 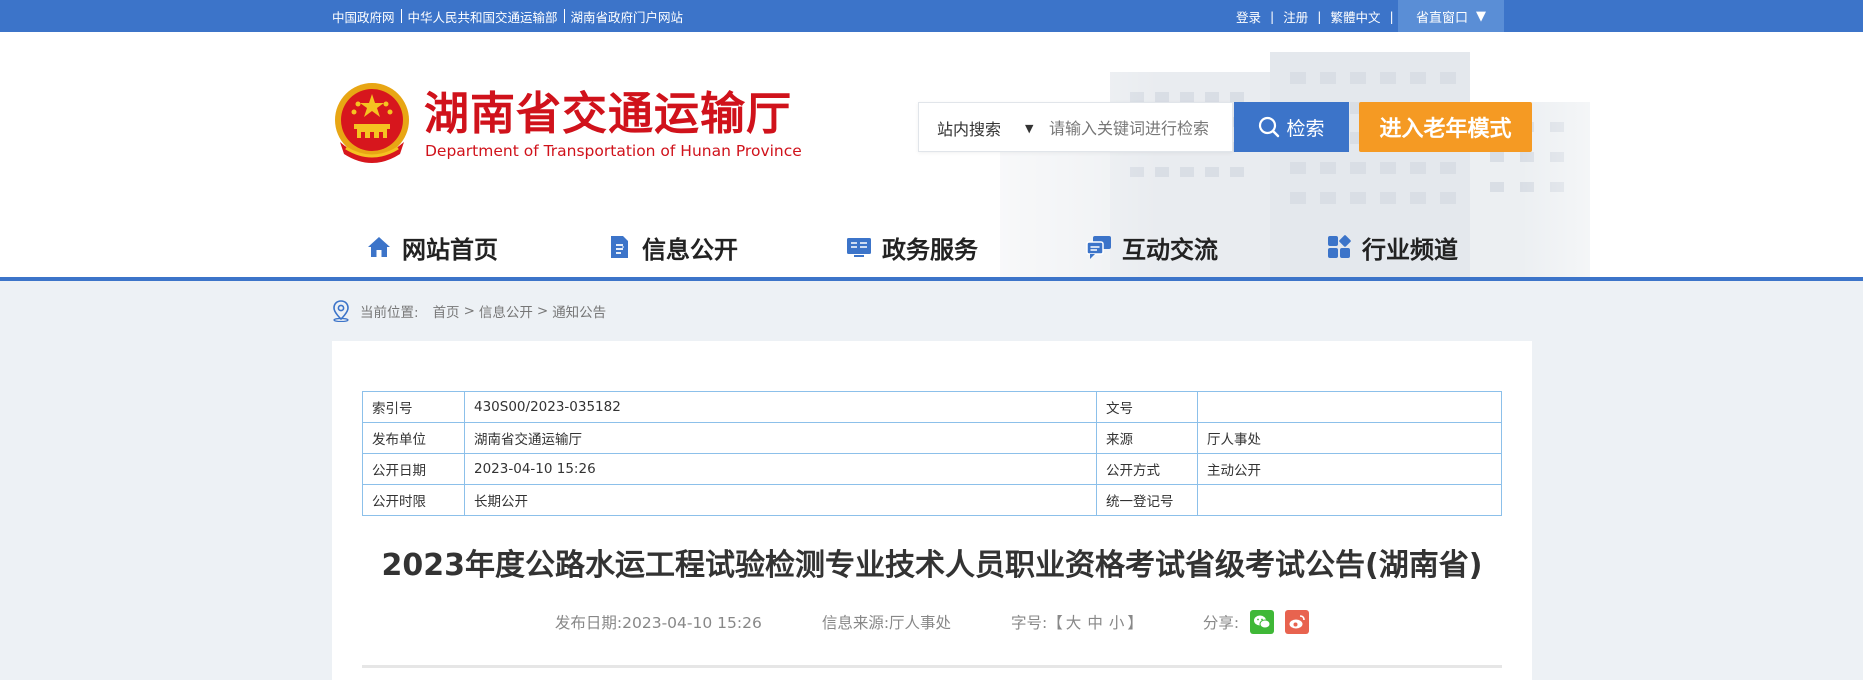 I want to click on meta-key: 统一登记号, so click(x=1147, y=500).